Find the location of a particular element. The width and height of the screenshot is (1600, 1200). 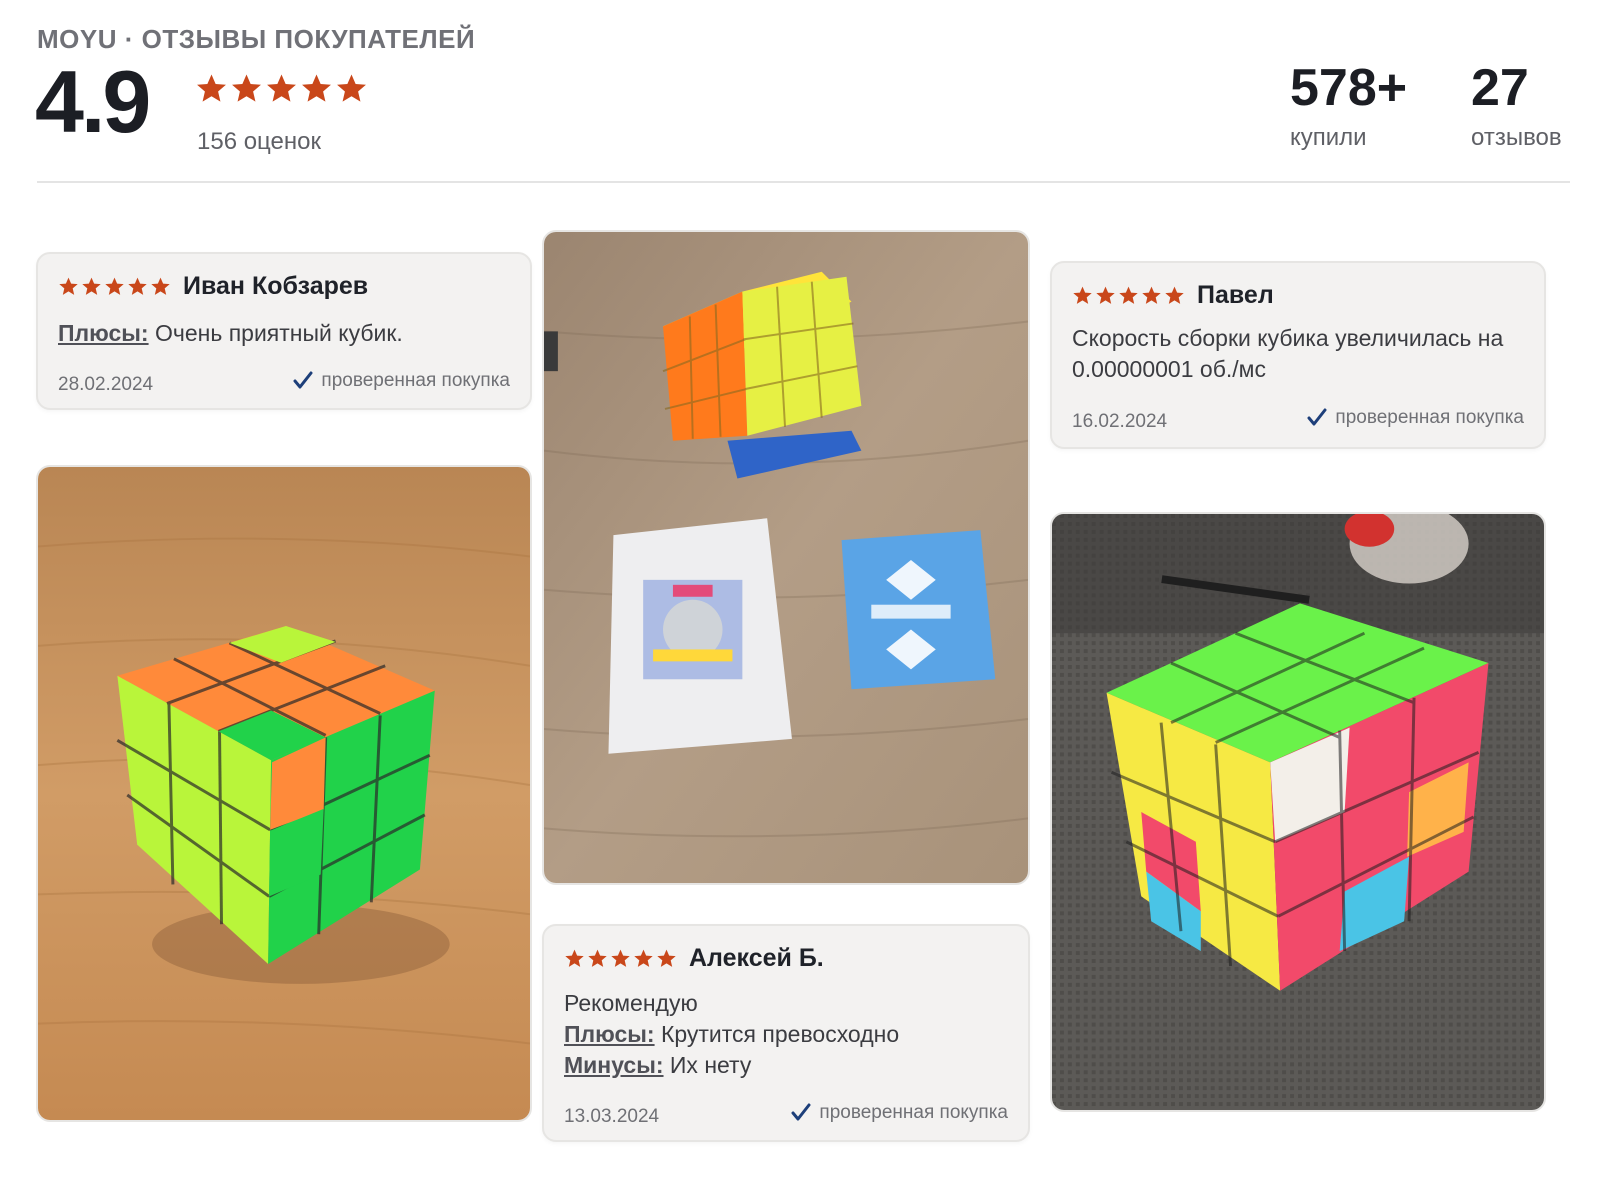

pros-text: Крутится превосходно is located at coordinates (777, 1034).